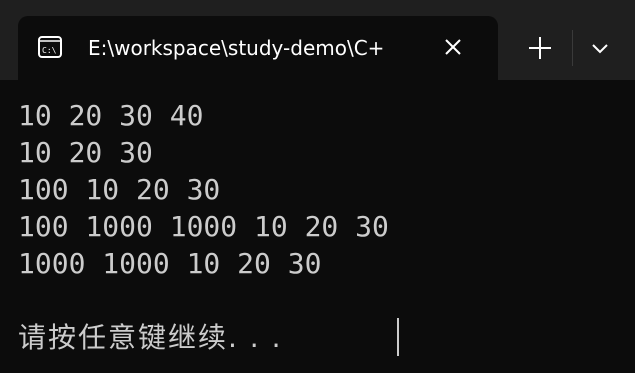 Image resolution: width=635 pixels, height=373 pixels. I want to click on terminal-tab: C:\ E:\workspace\study-demo\C+, so click(258, 48).